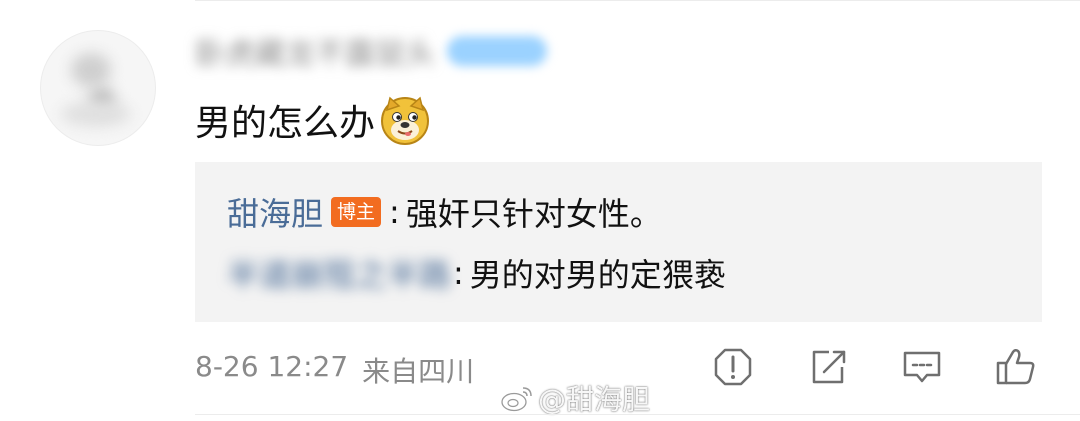  Describe the element at coordinates (533, 214) in the screenshot. I see `reply-text: 强奸只针对女性。` at that location.